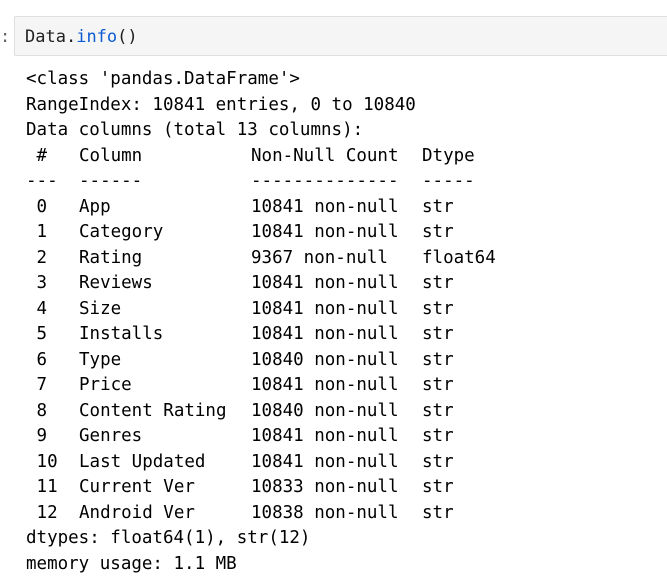  What do you see at coordinates (325, 487) in the screenshot?
I see `row-count: 10833 non-null` at bounding box center [325, 487].